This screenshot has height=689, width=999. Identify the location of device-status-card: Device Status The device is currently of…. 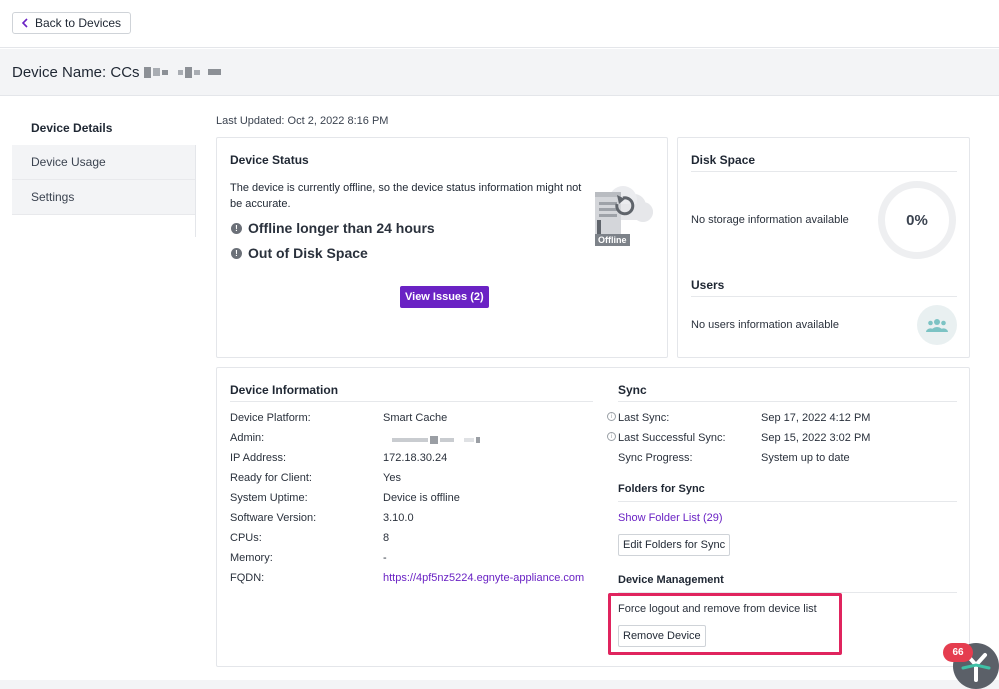
(442, 247).